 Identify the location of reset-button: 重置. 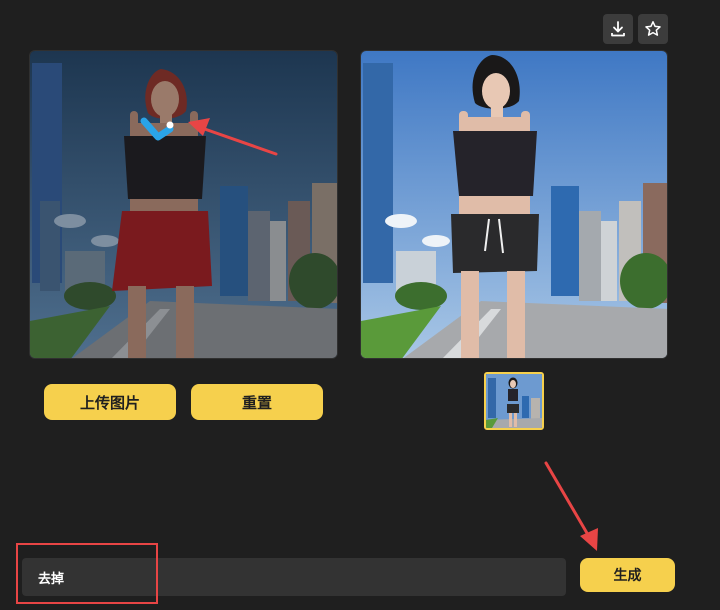
(257, 402).